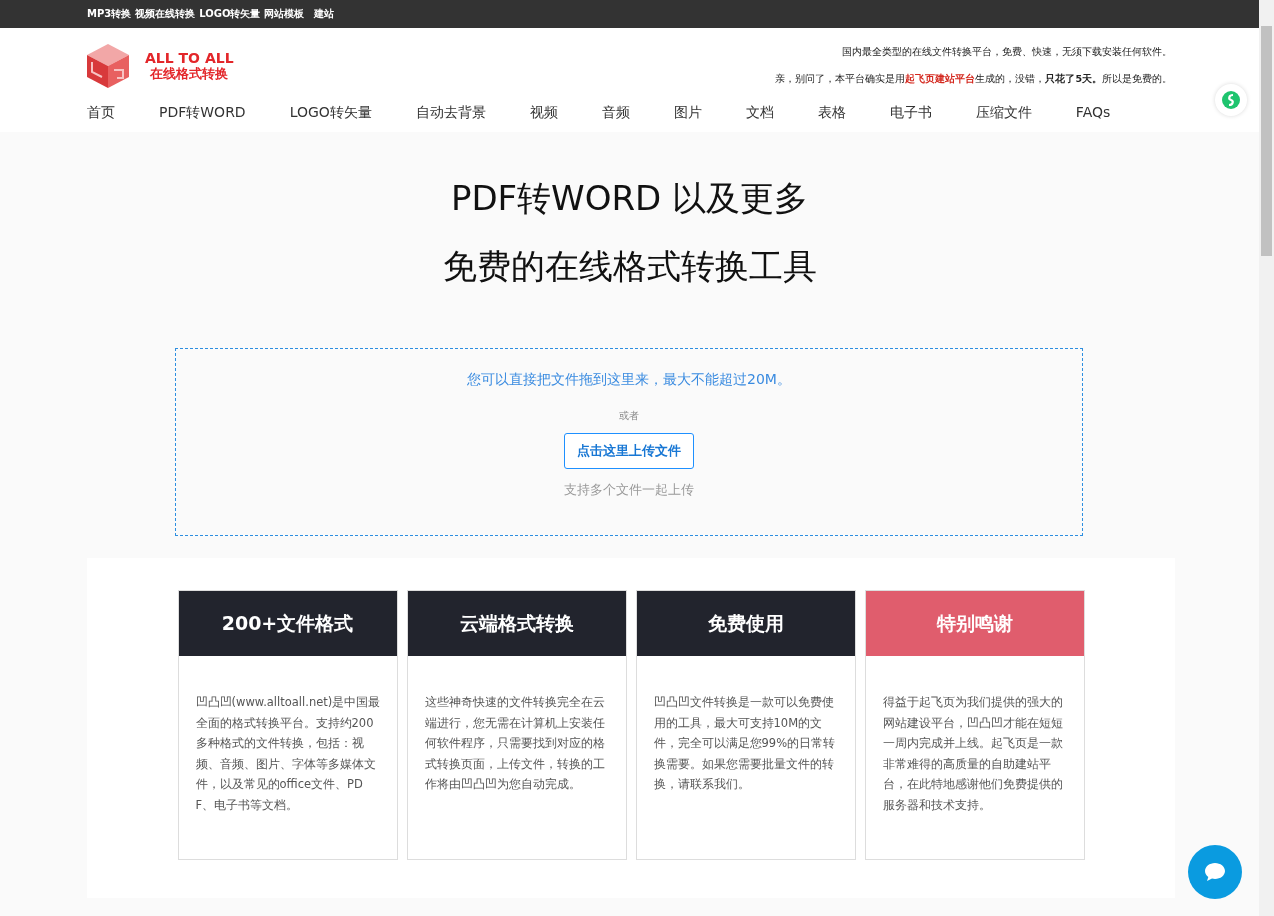 The width and height of the screenshot is (1274, 916). I want to click on logo-subtitle: 在线格式转换, so click(189, 74).